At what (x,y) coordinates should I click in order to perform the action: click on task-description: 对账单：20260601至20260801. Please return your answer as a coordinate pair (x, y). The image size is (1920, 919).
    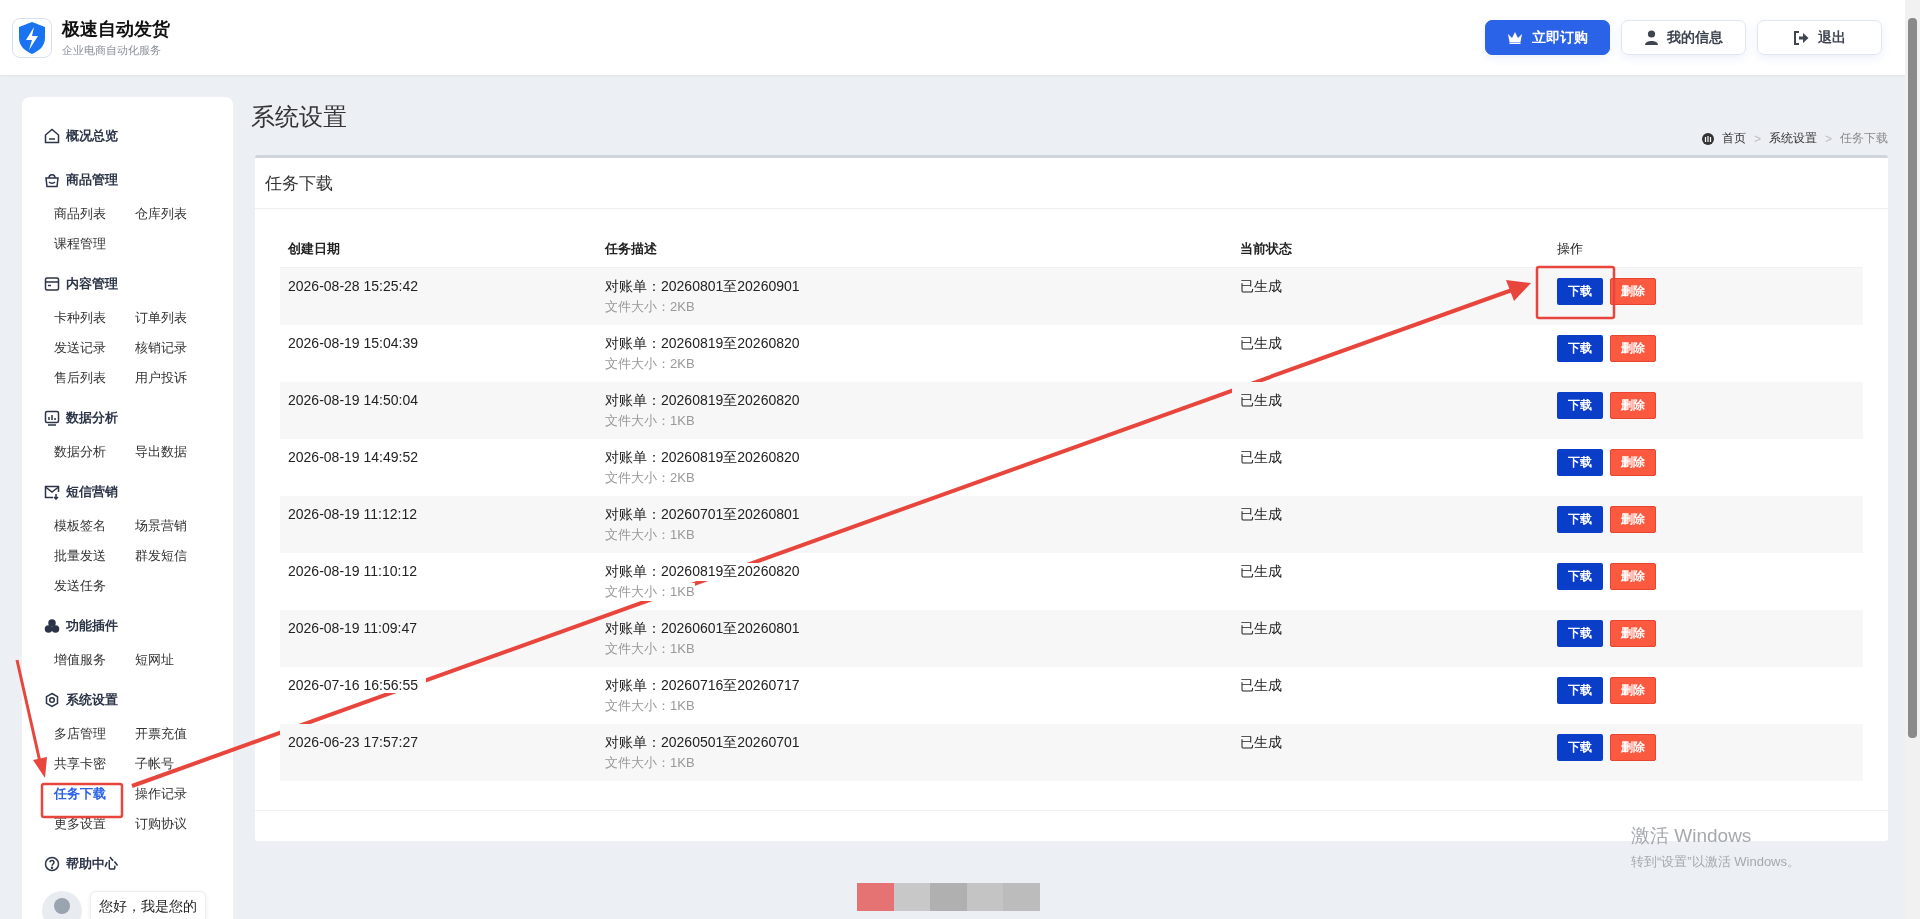
    Looking at the image, I should click on (702, 629).